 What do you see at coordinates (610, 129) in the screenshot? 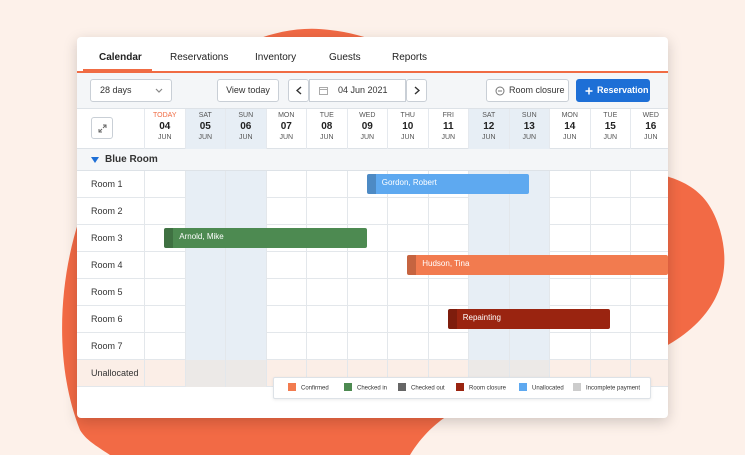
I see `date-column: TUE 15 JUN` at bounding box center [610, 129].